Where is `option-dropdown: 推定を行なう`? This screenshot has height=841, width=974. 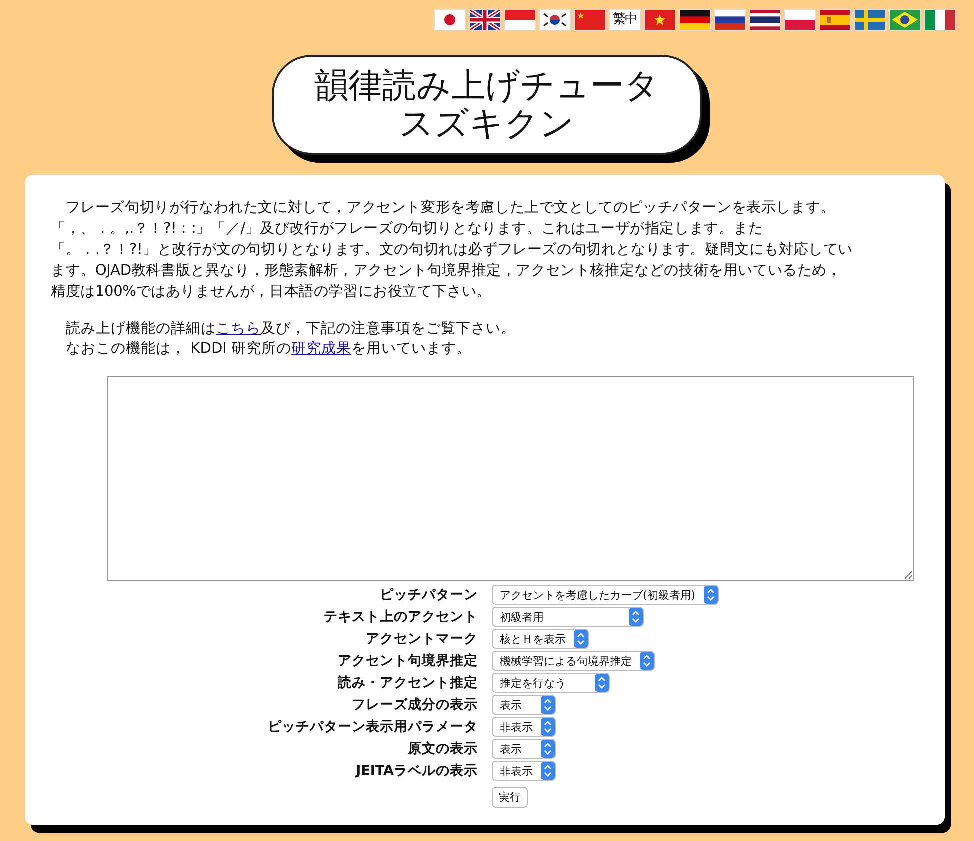 option-dropdown: 推定を行なう is located at coordinates (551, 683).